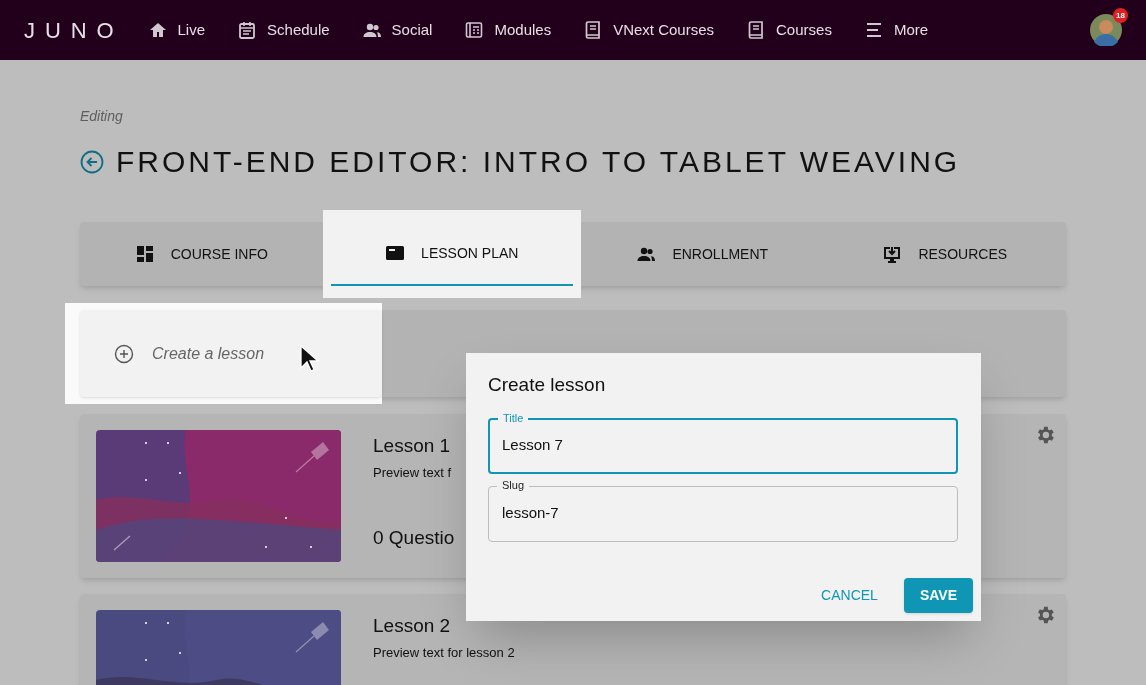 This screenshot has width=1146, height=685. Describe the element at coordinates (247, 30) in the screenshot. I see `calendar-icon` at that location.